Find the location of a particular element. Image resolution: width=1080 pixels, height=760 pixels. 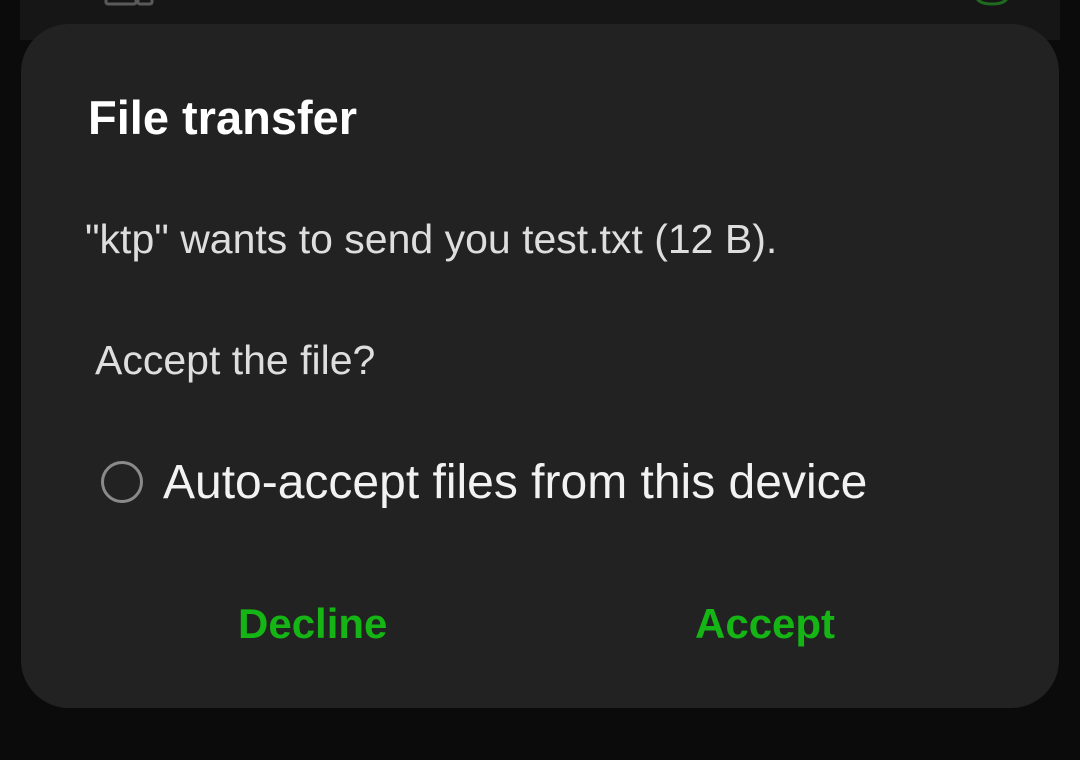

auto-accept-option: Auto-accept files from this device is located at coordinates (484, 482).